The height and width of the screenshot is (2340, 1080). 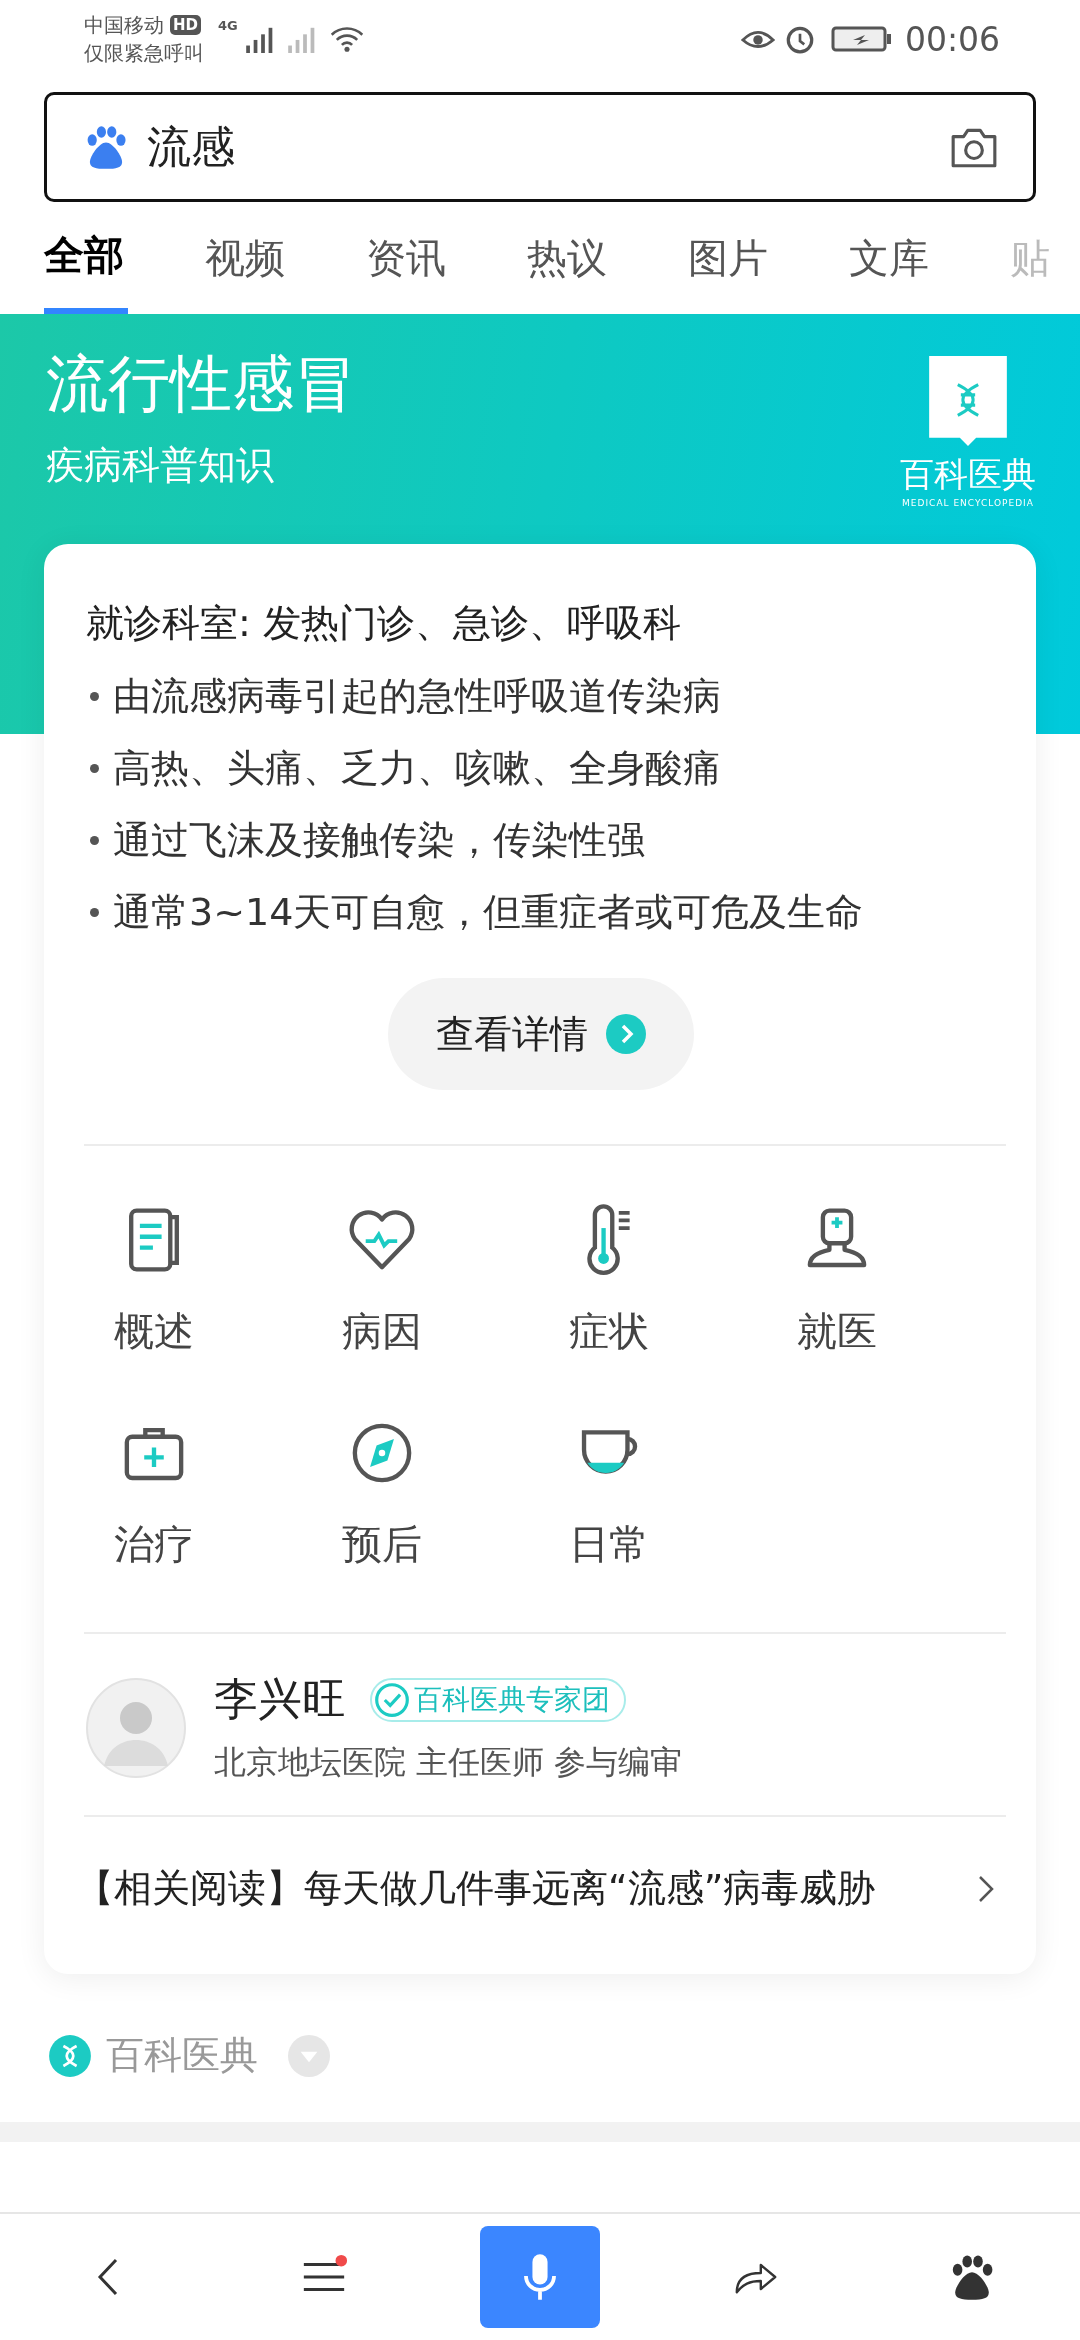 I want to click on clock-time: 00:06, so click(x=952, y=39).